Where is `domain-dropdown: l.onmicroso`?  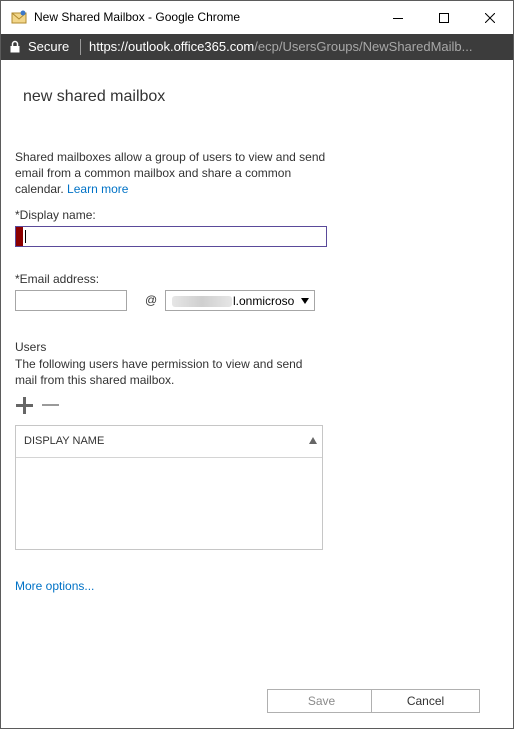 domain-dropdown: l.onmicroso is located at coordinates (240, 300).